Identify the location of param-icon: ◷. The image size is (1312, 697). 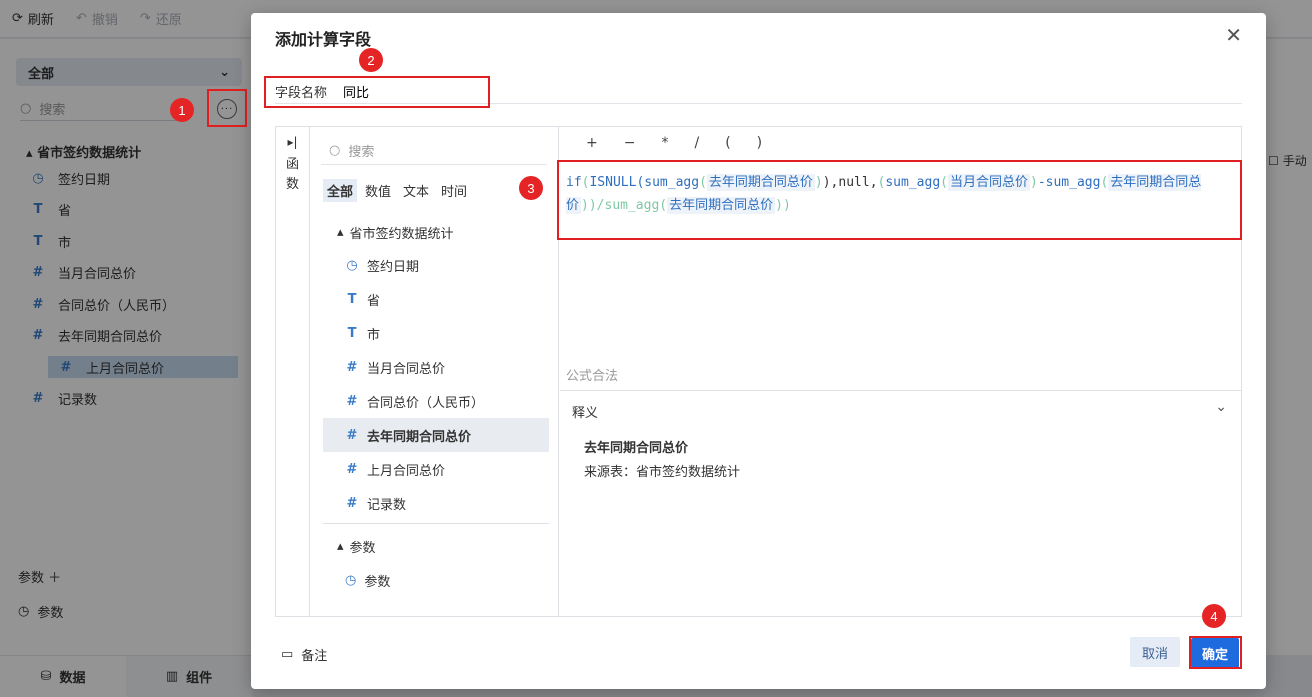
(351, 580).